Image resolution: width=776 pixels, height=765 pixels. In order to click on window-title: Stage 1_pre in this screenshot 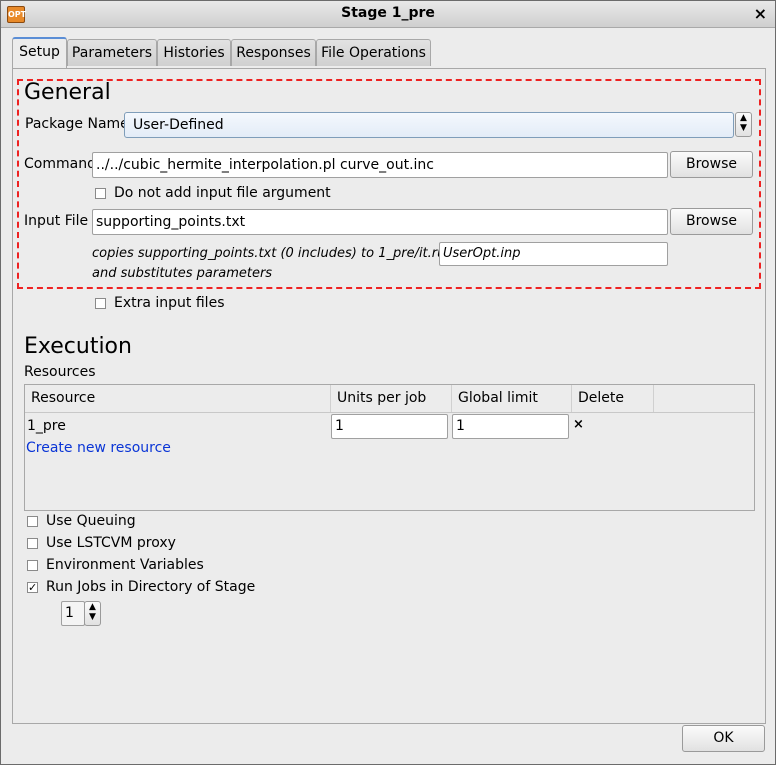, I will do `click(388, 13)`.